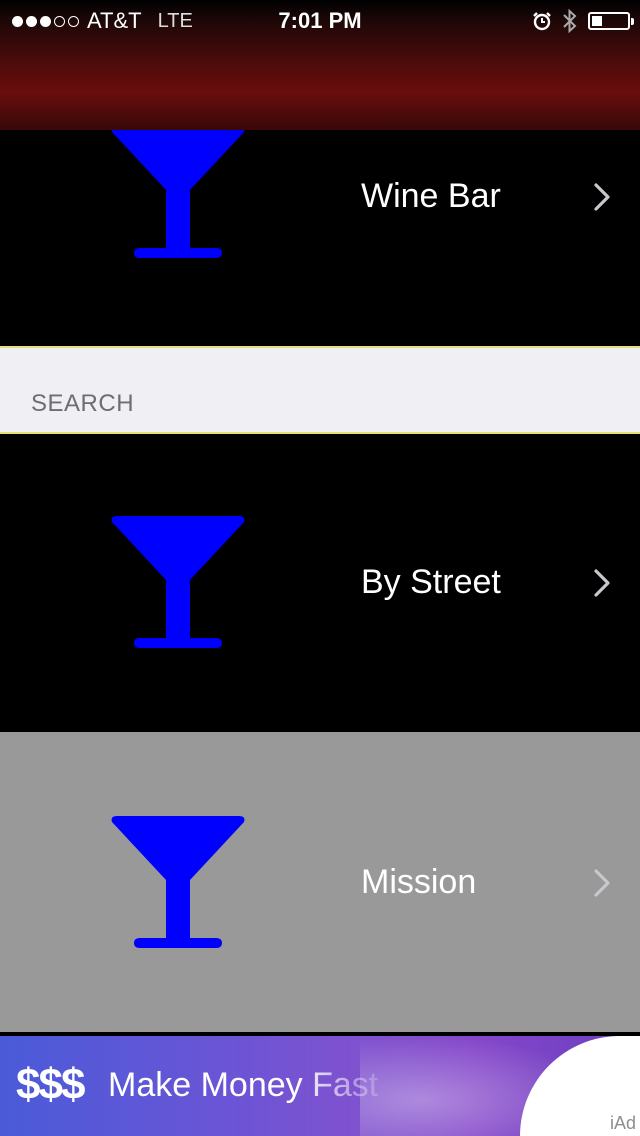 The image size is (640, 1136). I want to click on ad-dollar-icon: $$$, so click(50, 1084).